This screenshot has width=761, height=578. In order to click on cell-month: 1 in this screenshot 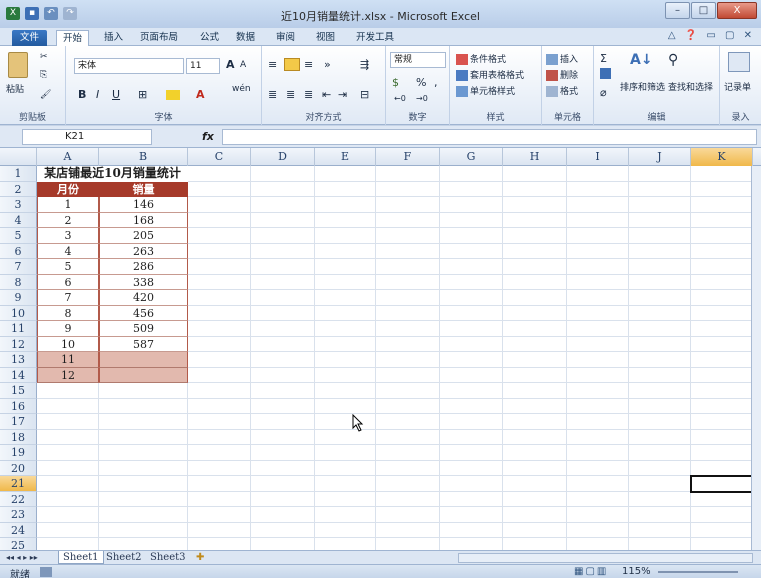, I will do `click(68, 205)`.